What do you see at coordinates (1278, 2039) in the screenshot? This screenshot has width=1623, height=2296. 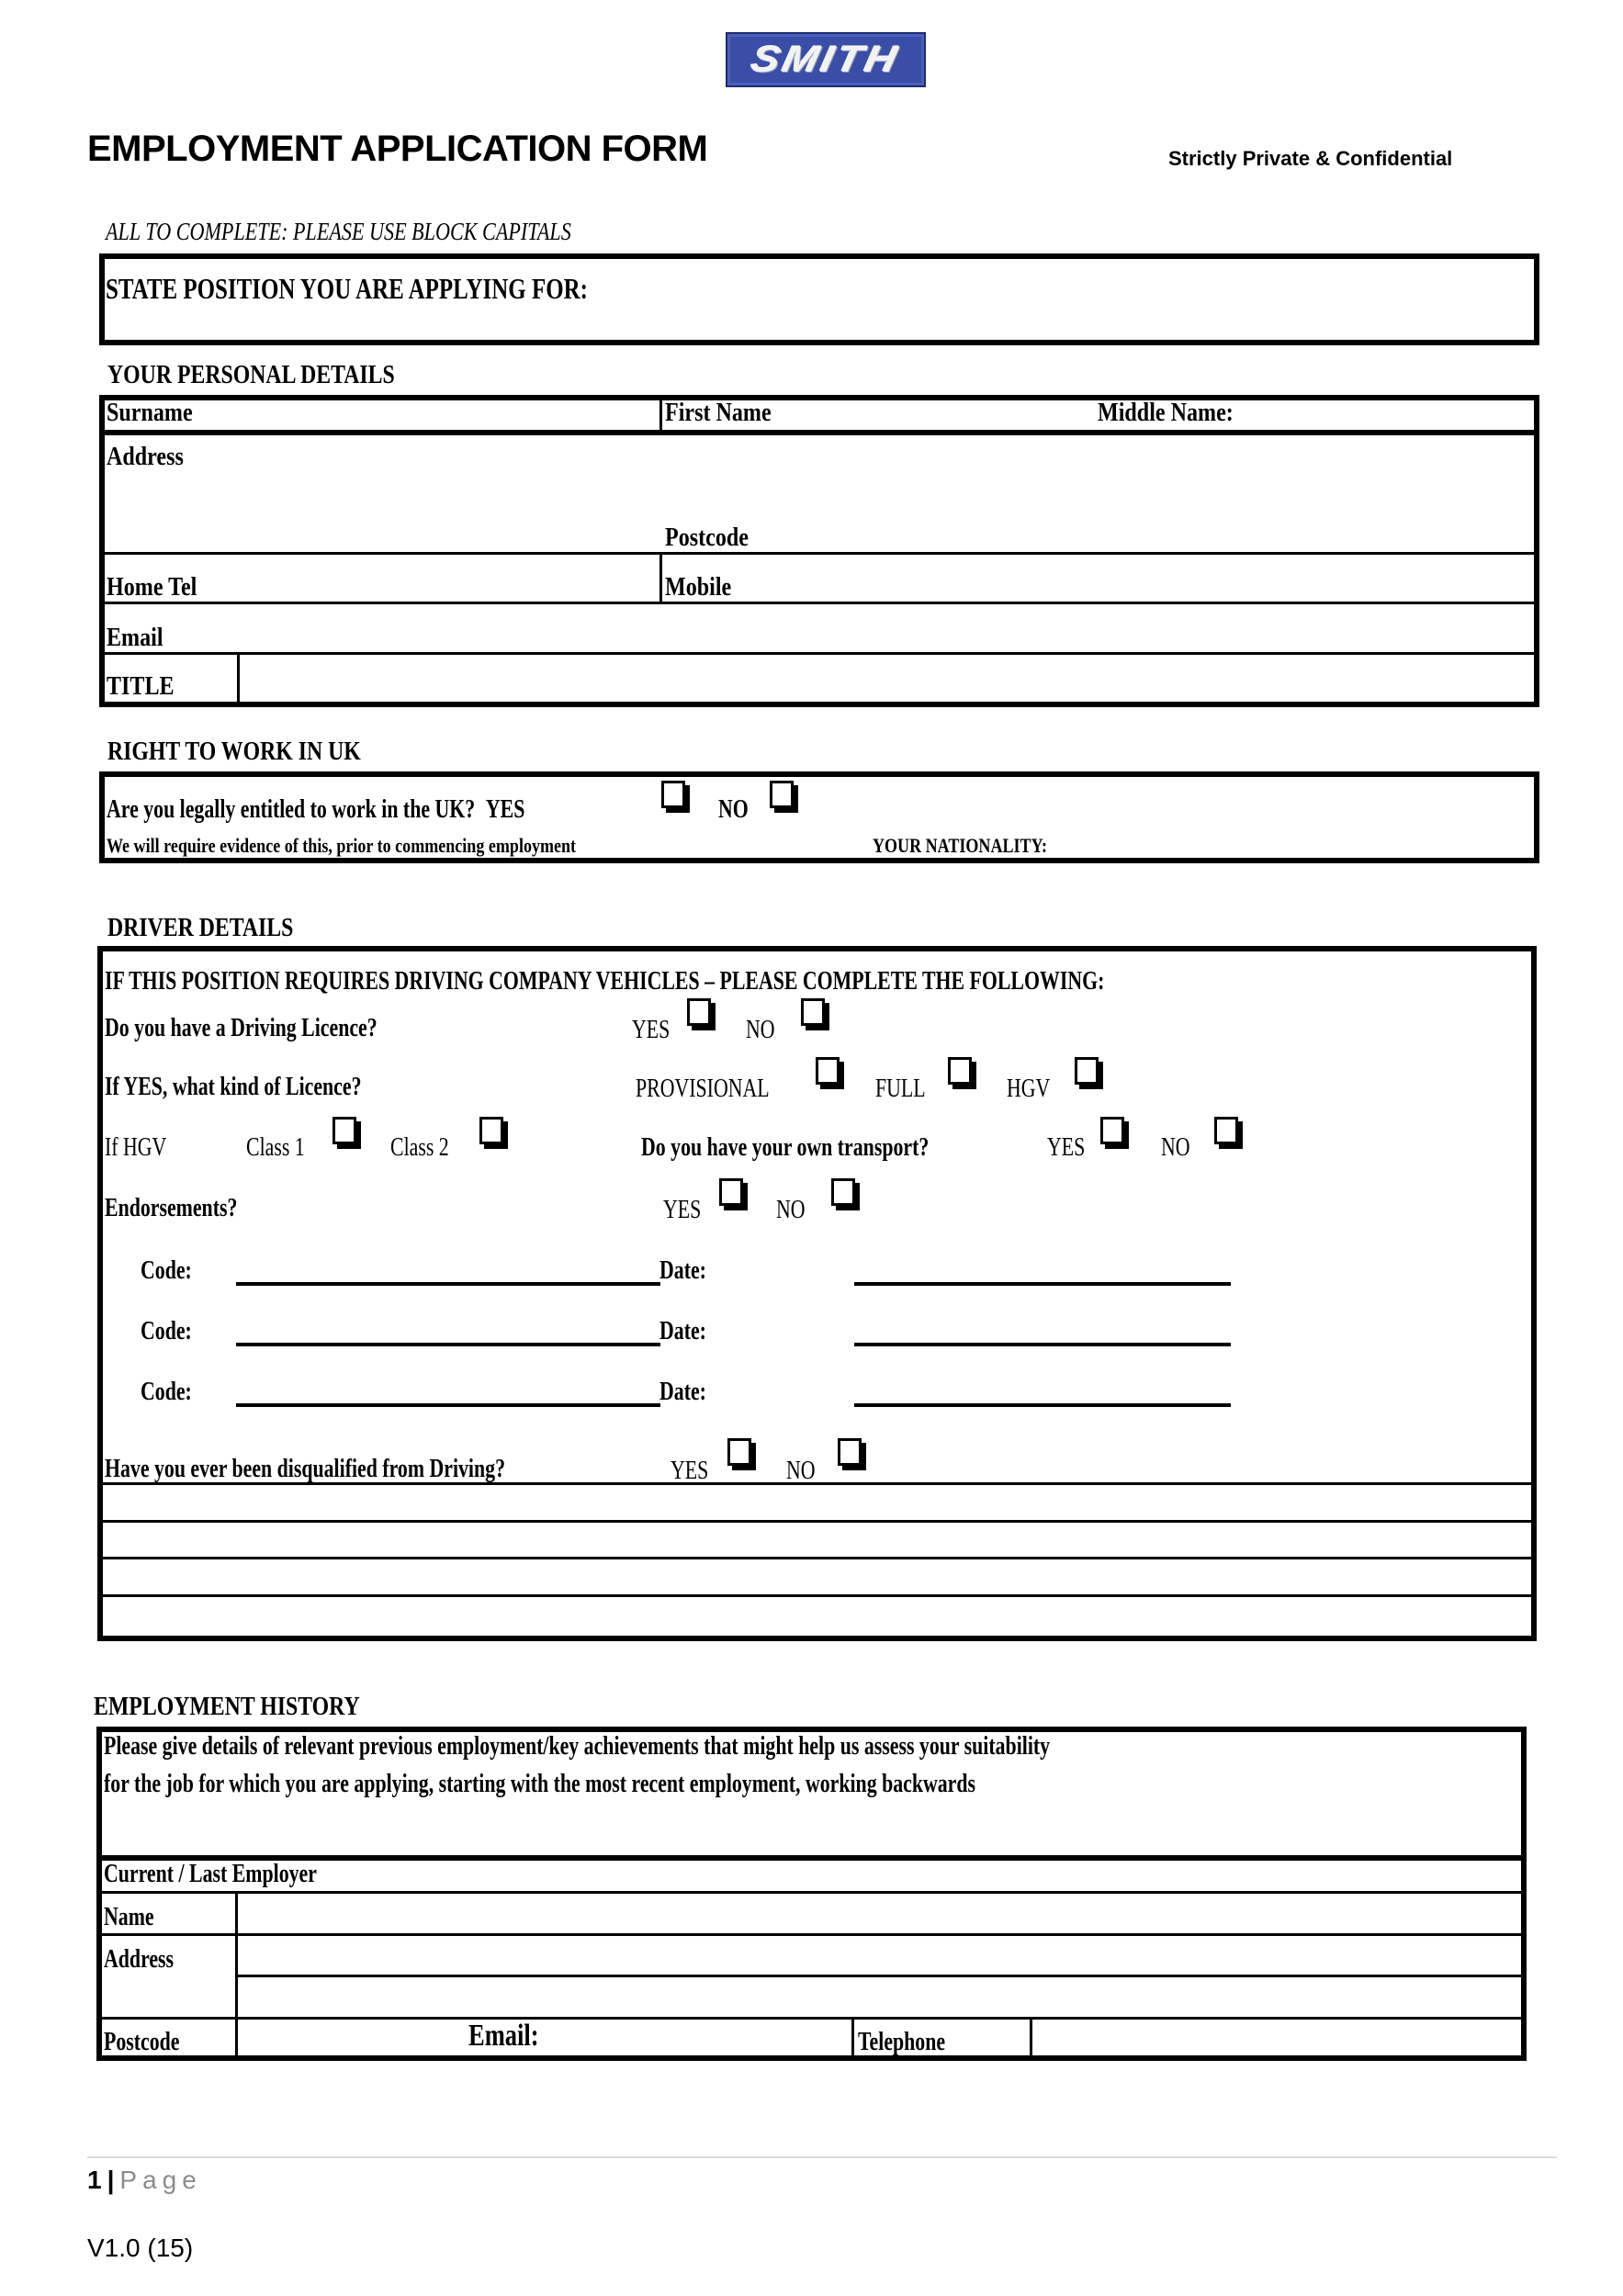 I see `employer-telephone-field` at bounding box center [1278, 2039].